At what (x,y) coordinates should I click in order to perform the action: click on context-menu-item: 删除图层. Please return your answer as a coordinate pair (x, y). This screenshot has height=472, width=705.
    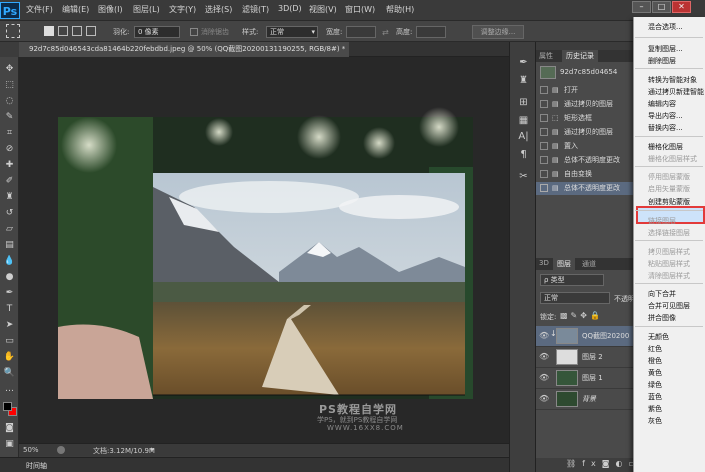
    Looking at the image, I should click on (662, 61).